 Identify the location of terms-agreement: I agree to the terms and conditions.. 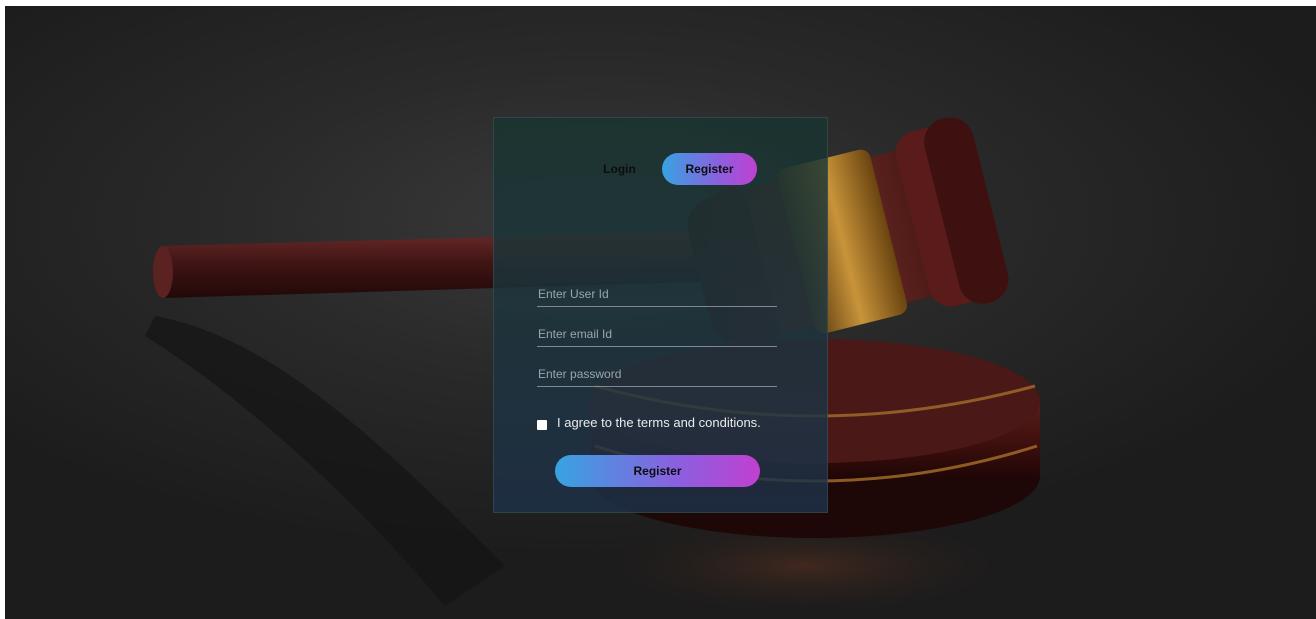
(649, 422).